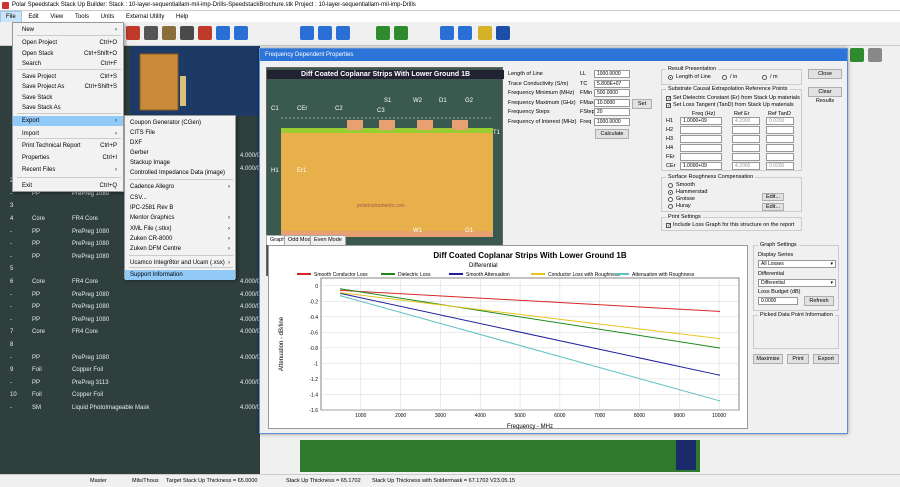  I want to click on print-button: Print, so click(798, 359).